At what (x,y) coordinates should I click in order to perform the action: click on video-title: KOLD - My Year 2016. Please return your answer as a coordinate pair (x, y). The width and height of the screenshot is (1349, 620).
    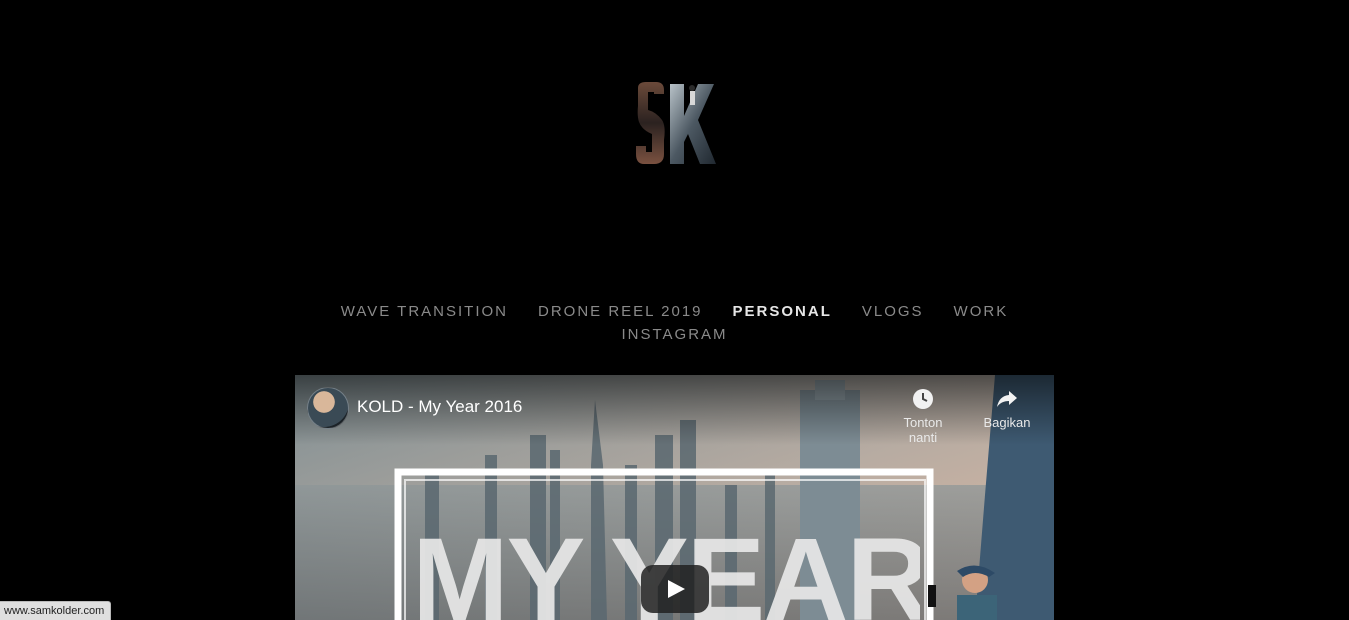
    Looking at the image, I should click on (439, 407).